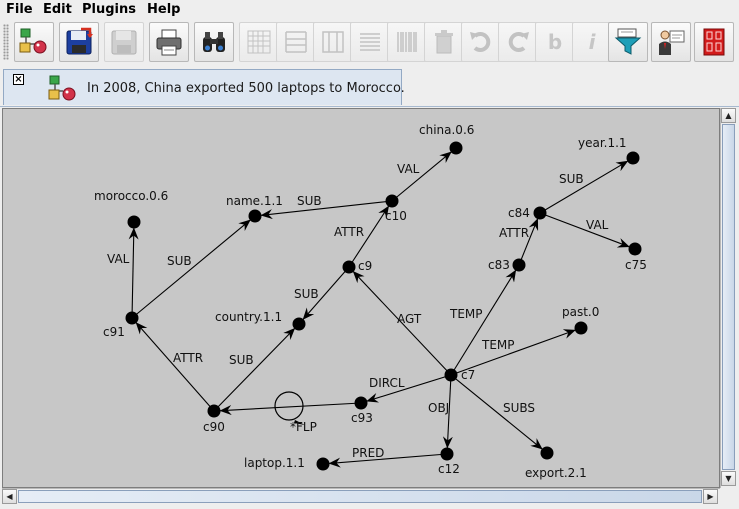  Describe the element at coordinates (409, 319) in the screenshot. I see `edge-label-c7-c9: AGT` at that location.